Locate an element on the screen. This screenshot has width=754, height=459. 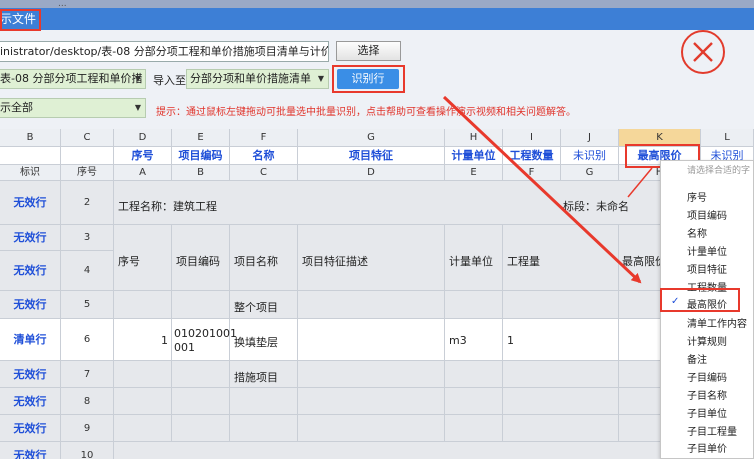
annotation-arrows is located at coordinates (547, 189).